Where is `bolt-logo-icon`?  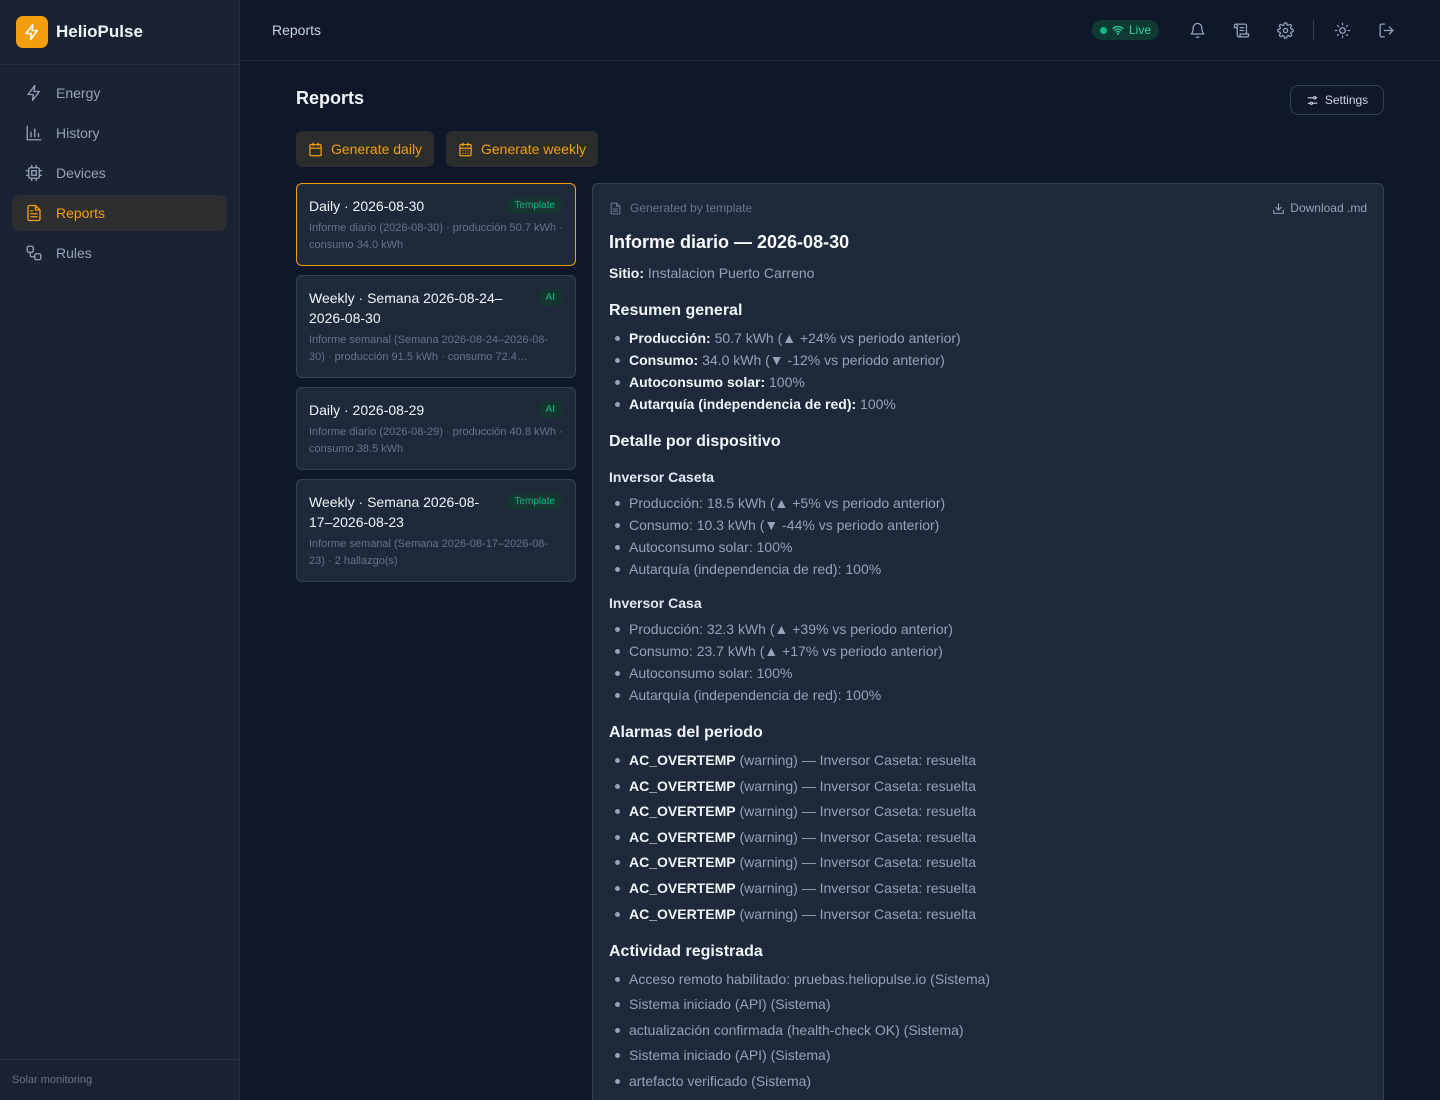 bolt-logo-icon is located at coordinates (32, 32).